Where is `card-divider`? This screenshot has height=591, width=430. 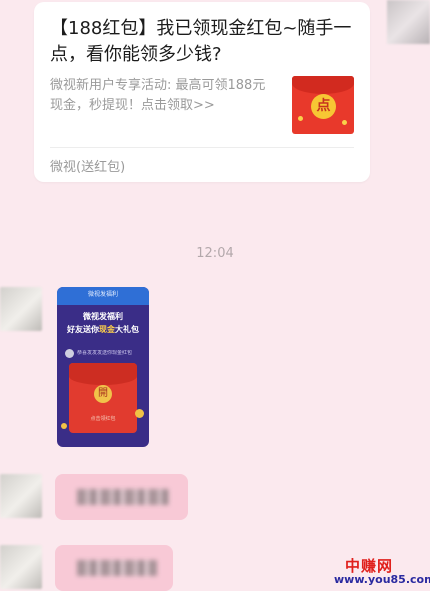 card-divider is located at coordinates (202, 147).